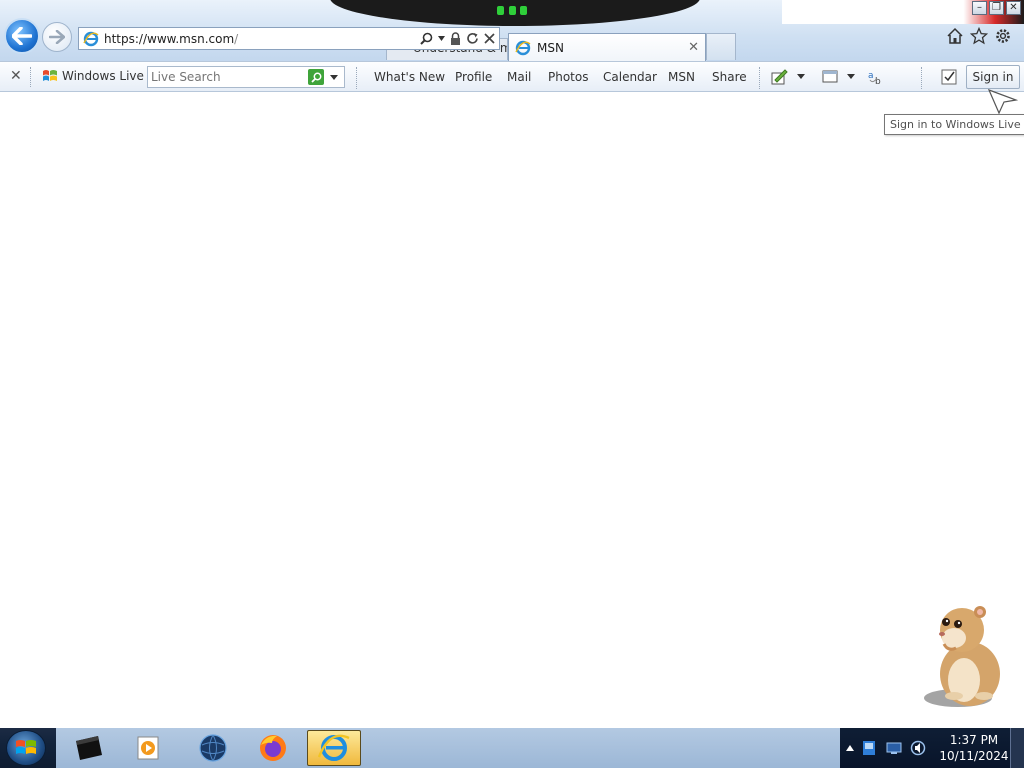 Image resolution: width=1024 pixels, height=768 pixels. I want to click on internet-explorer-icon, so click(334, 747).